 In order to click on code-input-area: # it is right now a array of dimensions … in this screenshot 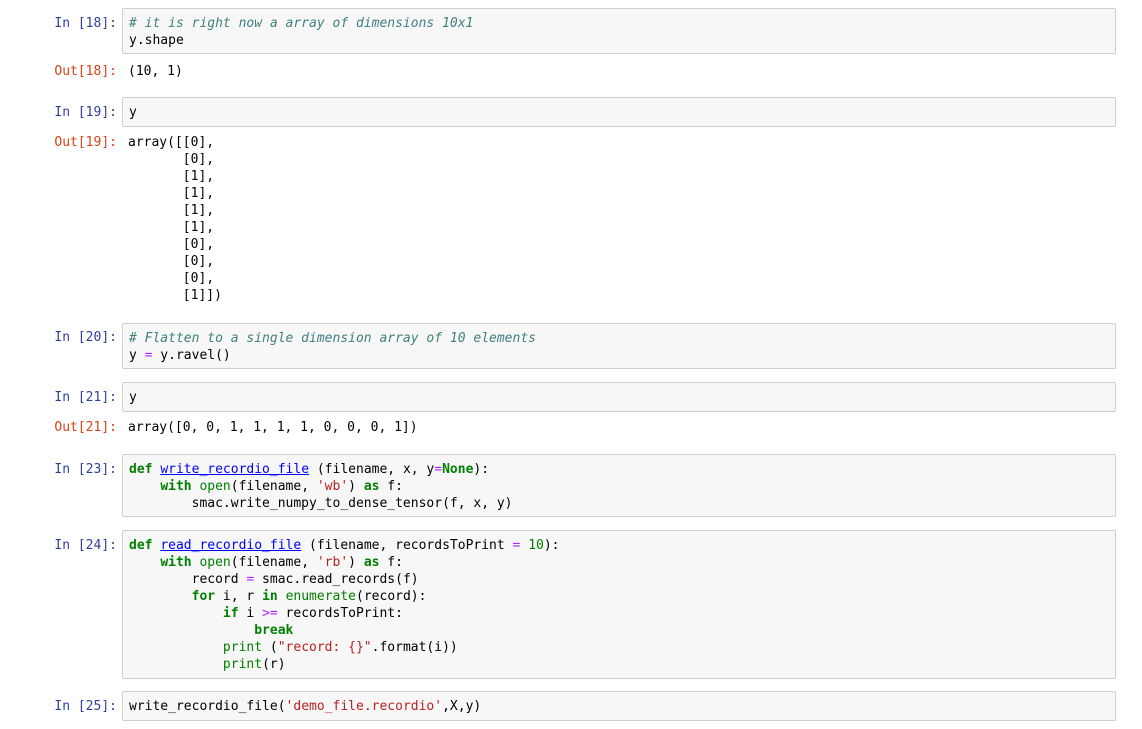, I will do `click(619, 31)`.